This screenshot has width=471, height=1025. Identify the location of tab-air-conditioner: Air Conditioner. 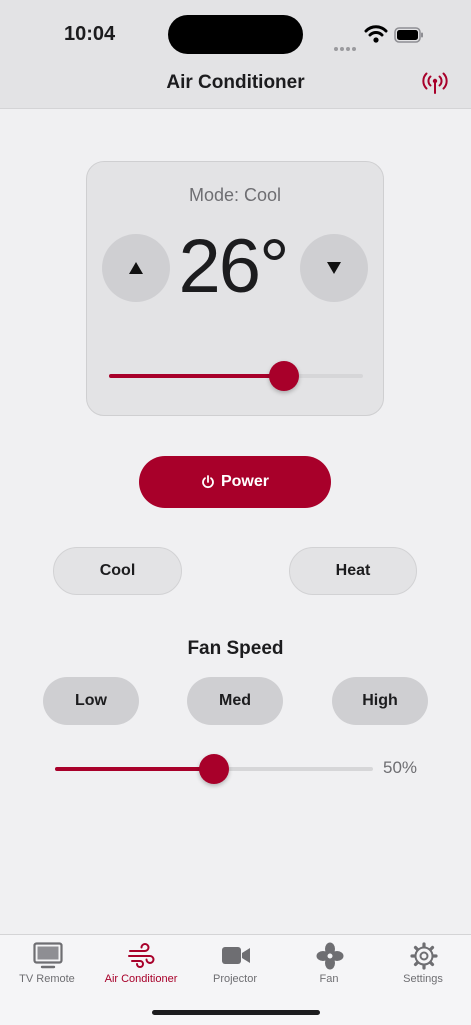
(141, 965).